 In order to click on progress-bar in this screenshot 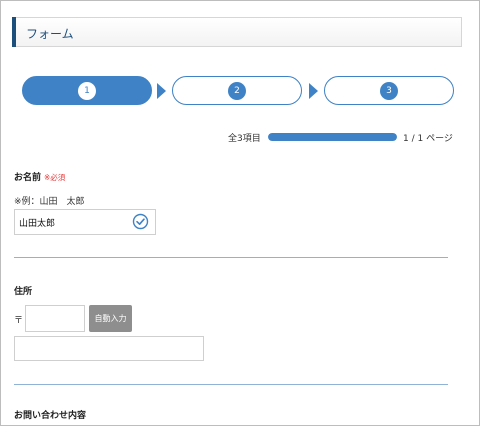, I will do `click(332, 137)`.